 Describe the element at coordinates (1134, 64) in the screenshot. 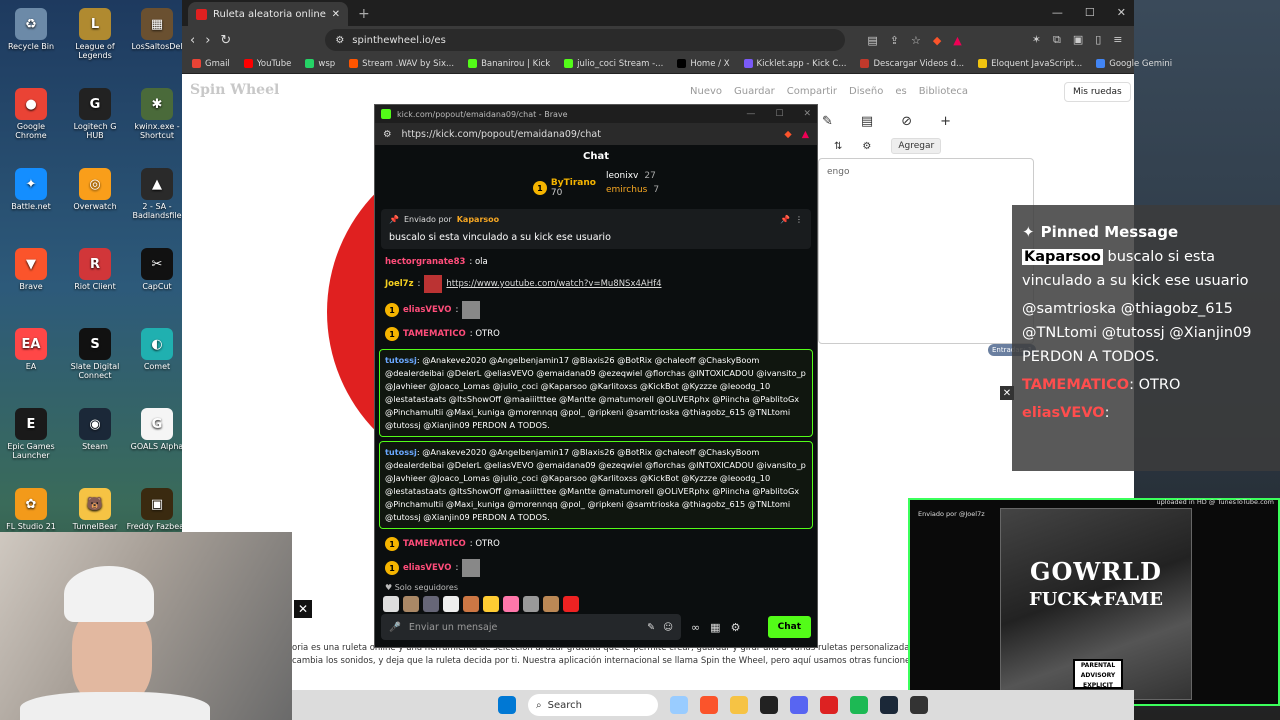

I see `bookmark-item: Google Gemini` at that location.